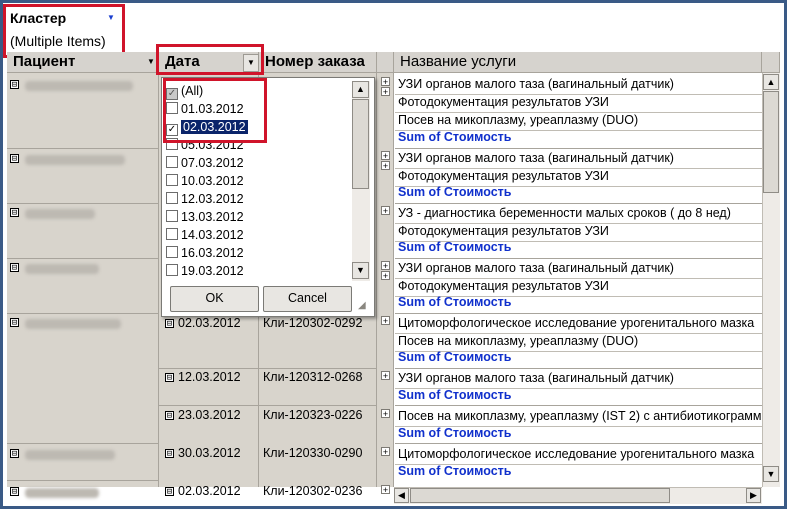 This screenshot has width=787, height=509. What do you see at coordinates (212, 217) in the screenshot?
I see `option-label: 13.03.2012` at bounding box center [212, 217].